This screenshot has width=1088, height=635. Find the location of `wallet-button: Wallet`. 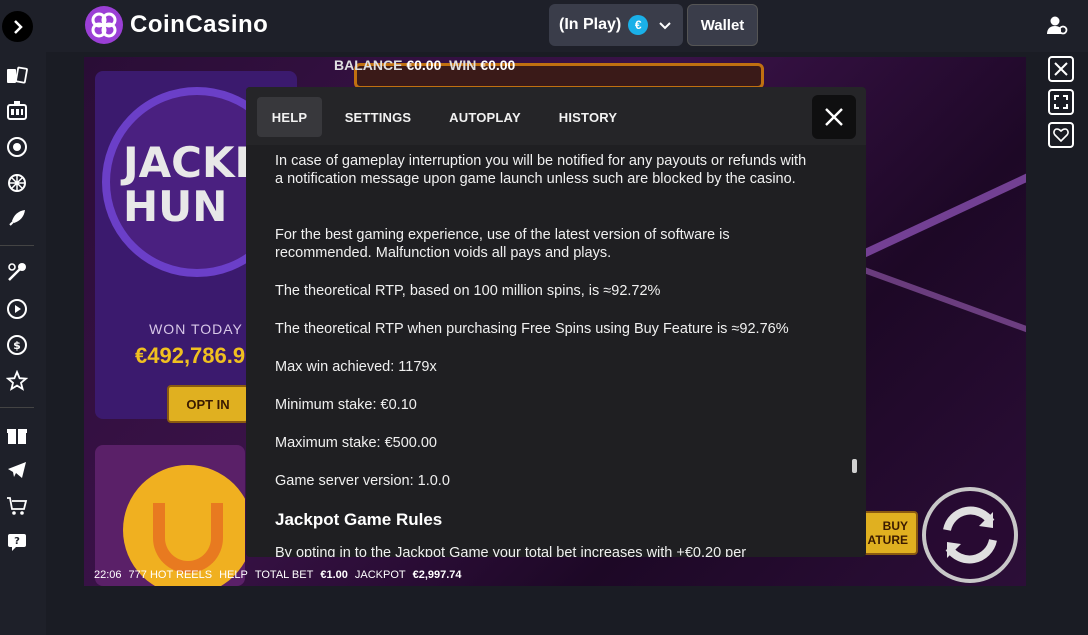

wallet-button: Wallet is located at coordinates (722, 25).